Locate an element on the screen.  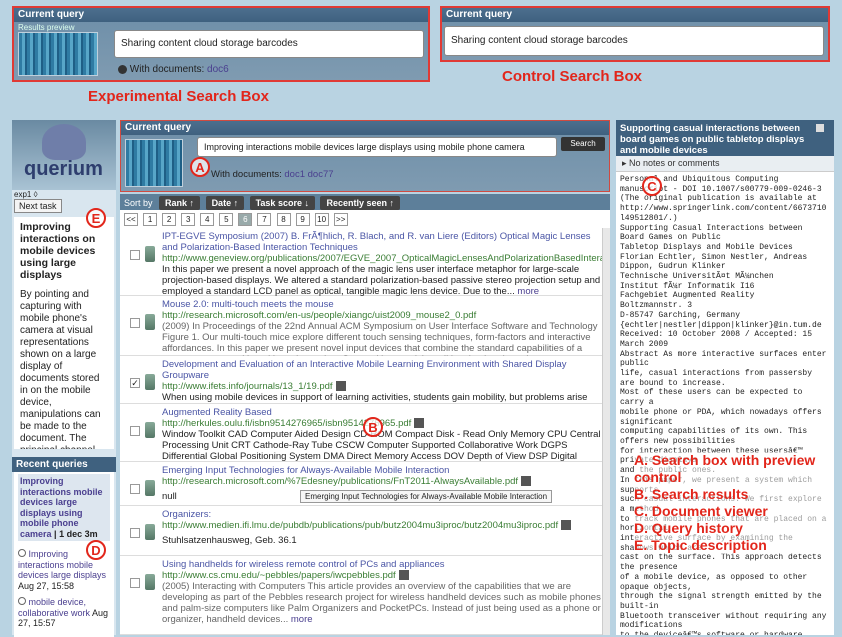
doc-link: doc1 is located at coordinates (294, 174).